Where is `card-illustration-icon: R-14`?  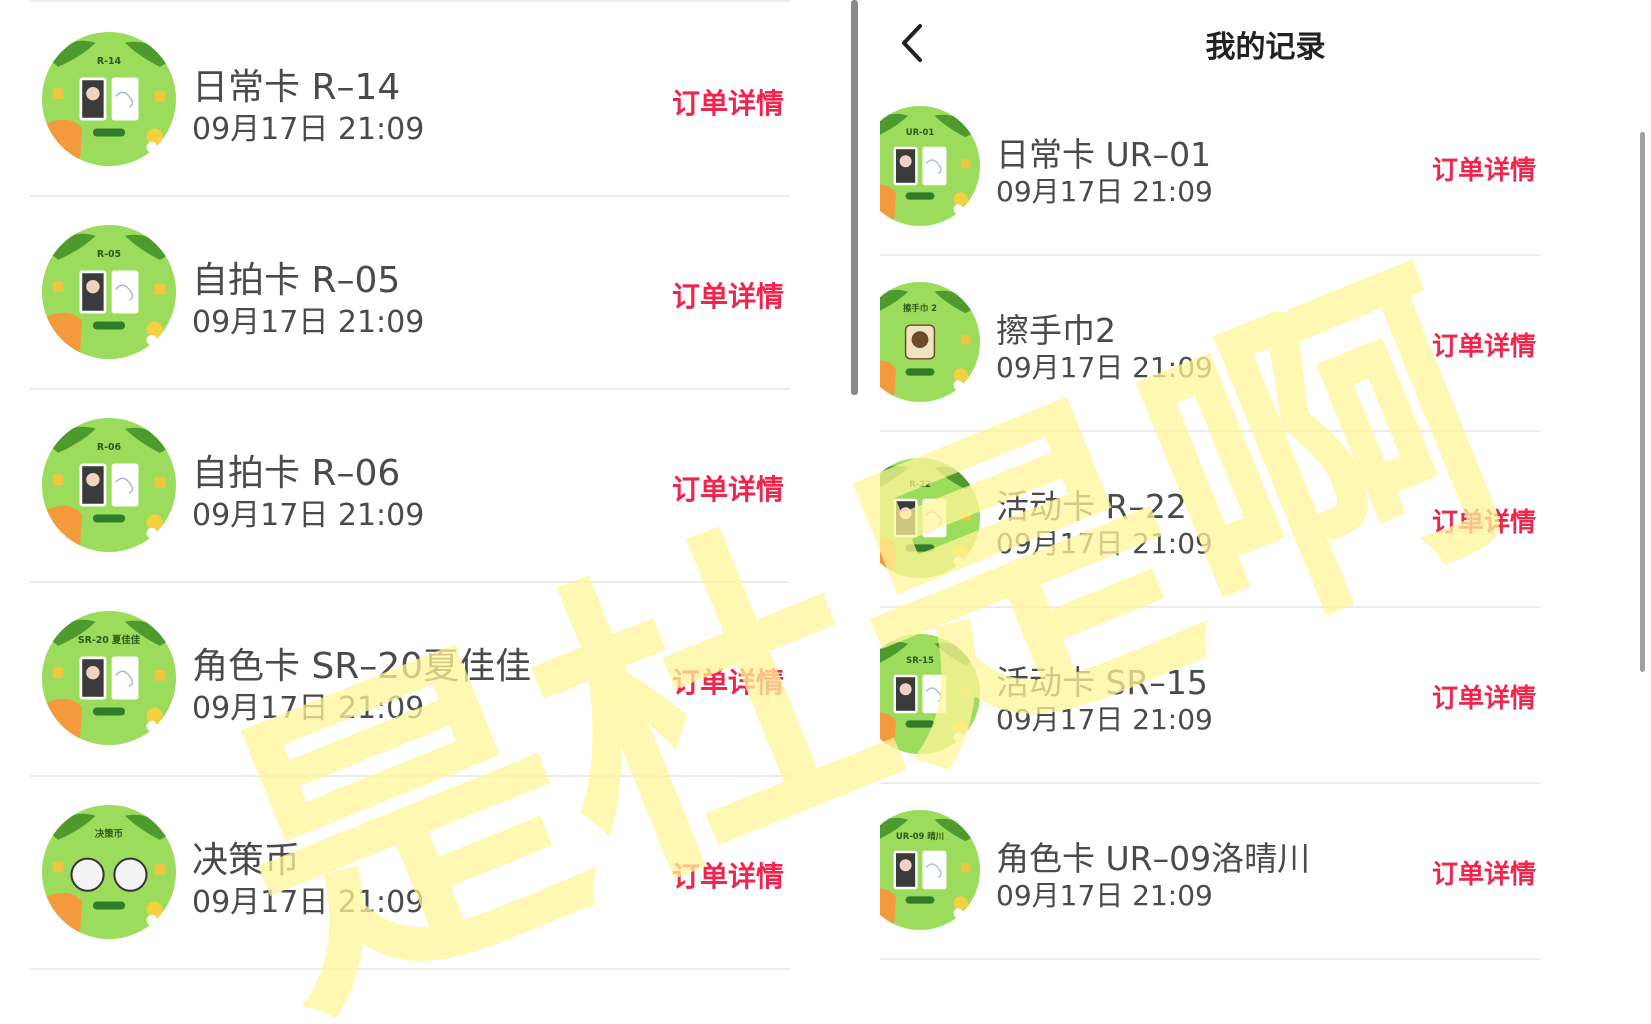
card-illustration-icon: R-14 is located at coordinates (109, 99).